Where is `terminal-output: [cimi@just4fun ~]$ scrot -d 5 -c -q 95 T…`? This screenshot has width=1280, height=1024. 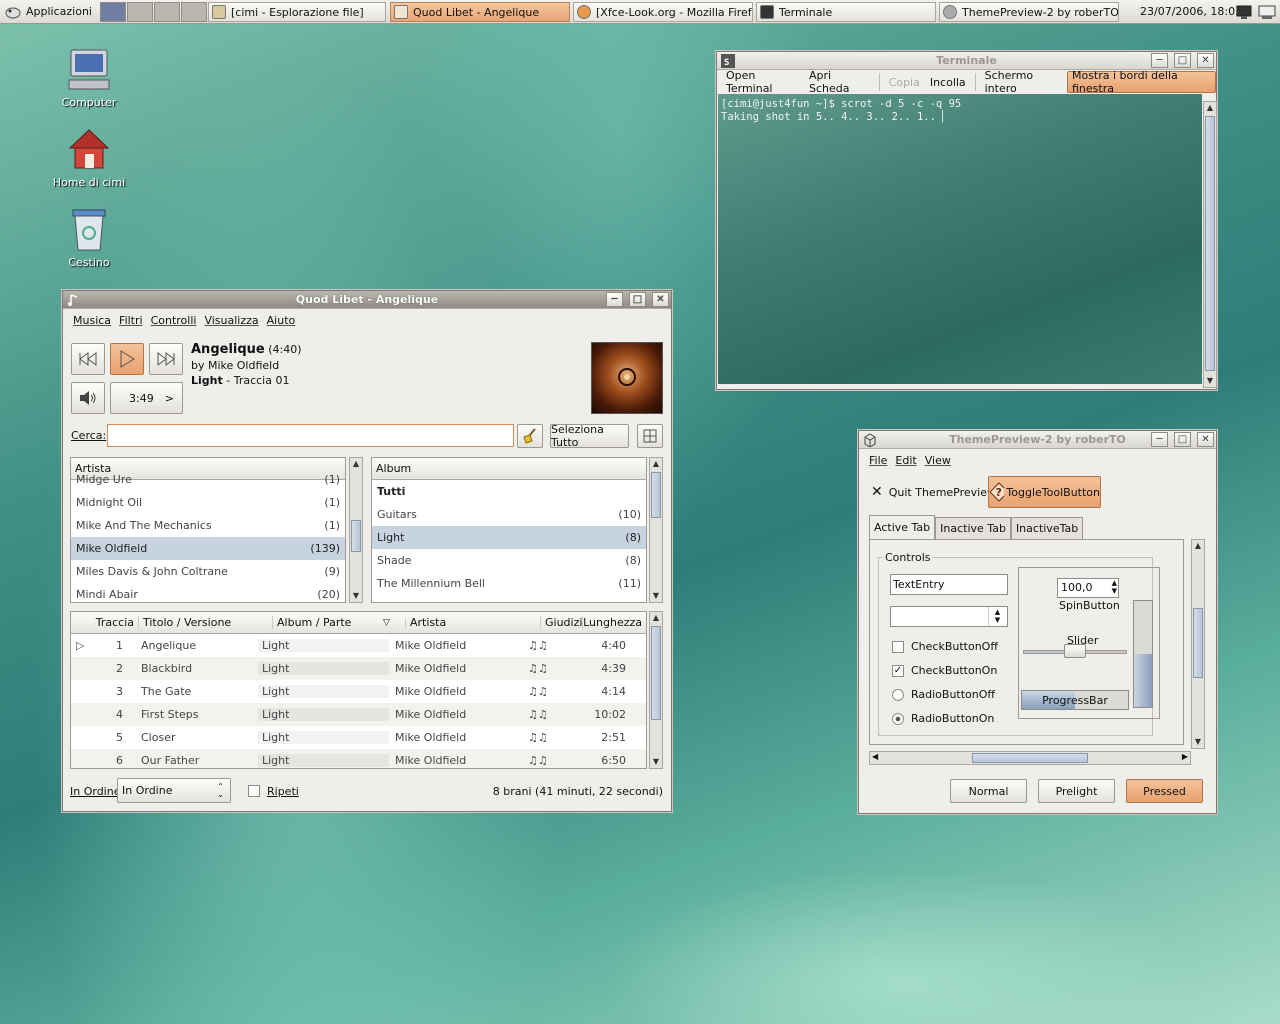
terminal-output: [cimi@just4fun ~]$ scrot -d 5 -c -q 95 T… is located at coordinates (960, 239).